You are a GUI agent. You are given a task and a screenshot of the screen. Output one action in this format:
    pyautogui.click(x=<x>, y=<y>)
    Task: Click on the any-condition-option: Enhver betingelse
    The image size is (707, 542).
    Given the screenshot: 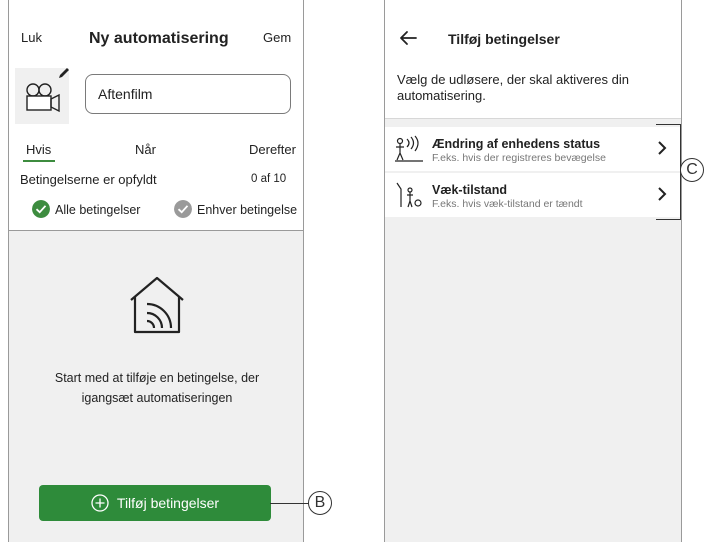 What is the action you would take?
    pyautogui.click(x=247, y=210)
    